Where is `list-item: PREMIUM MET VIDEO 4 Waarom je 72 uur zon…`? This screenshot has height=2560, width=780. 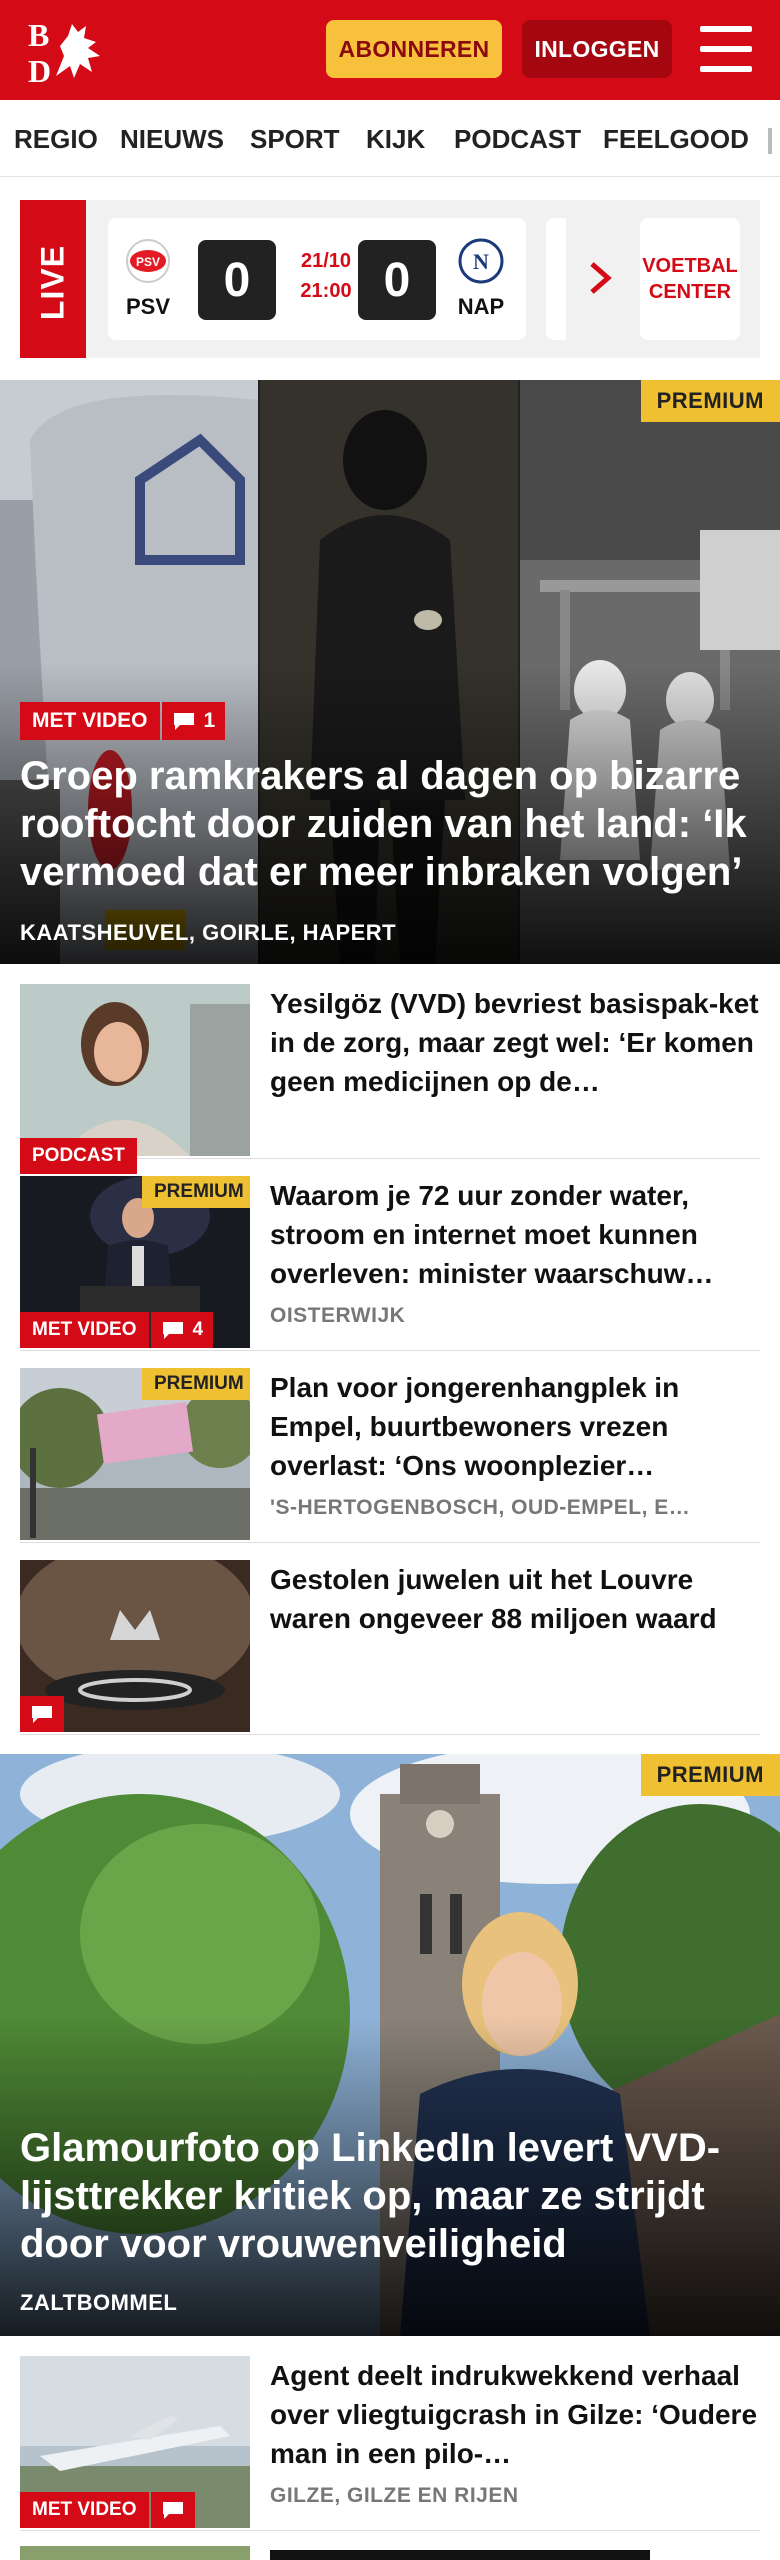 list-item: PREMIUM MET VIDEO 4 Waarom je 72 uur zon… is located at coordinates (390, 1254).